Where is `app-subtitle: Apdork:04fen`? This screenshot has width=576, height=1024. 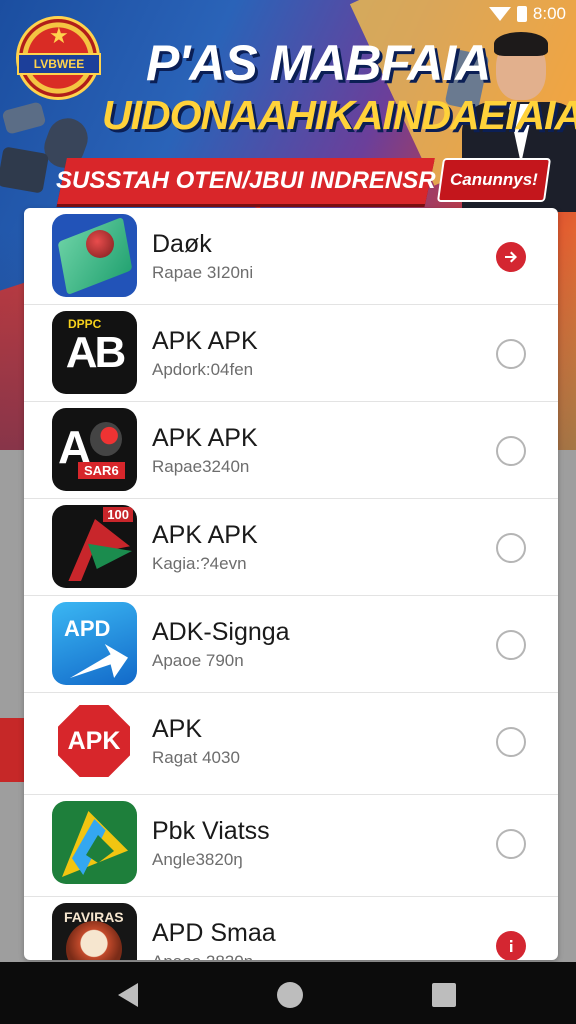 app-subtitle: Apdork:04fen is located at coordinates (203, 369).